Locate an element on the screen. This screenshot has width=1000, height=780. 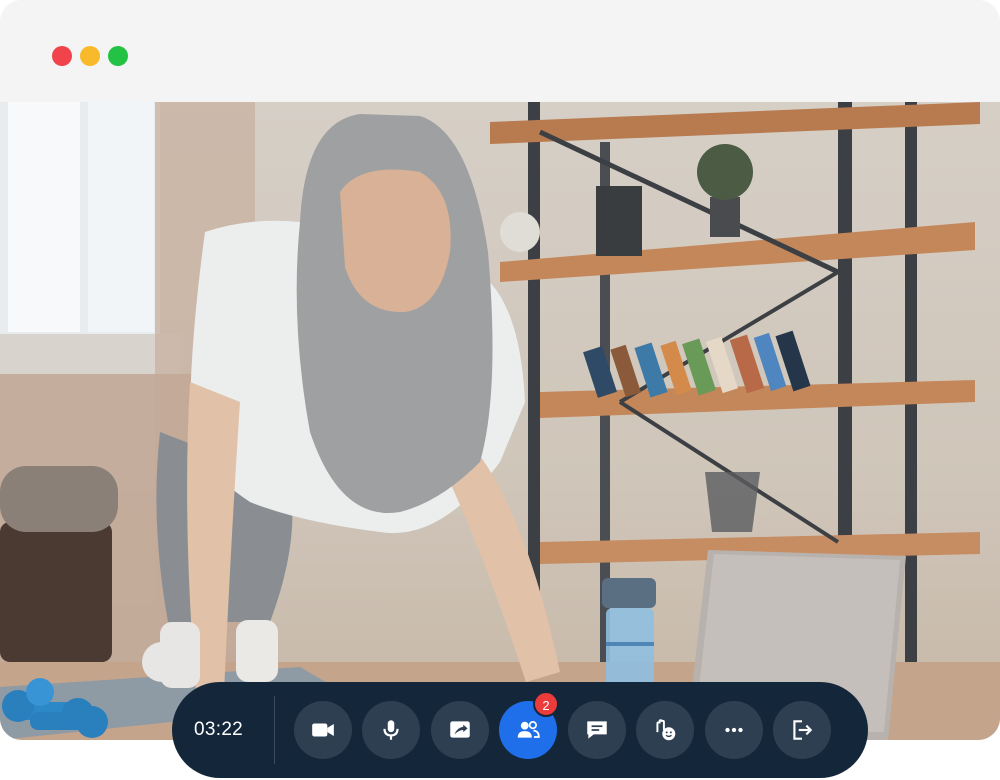
microphone-icon is located at coordinates (391, 730).